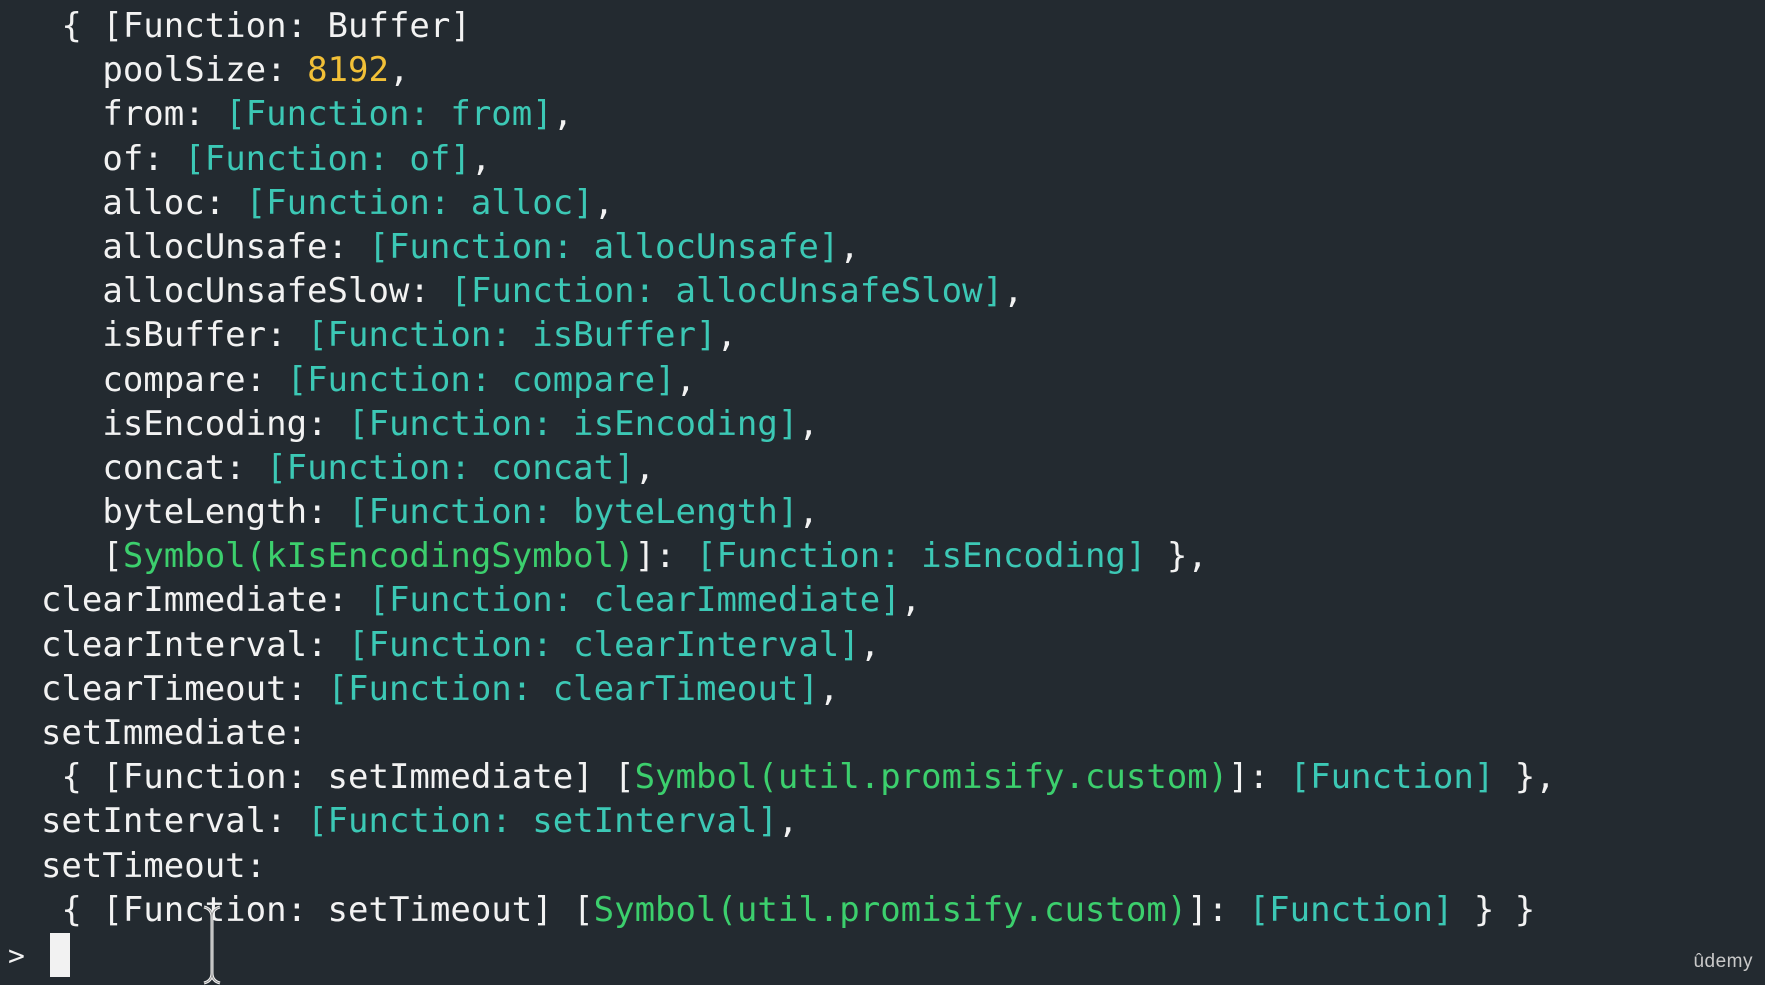  Describe the element at coordinates (604, 644) in the screenshot. I see `output-segment-func: [Function: clearInterval]` at that location.